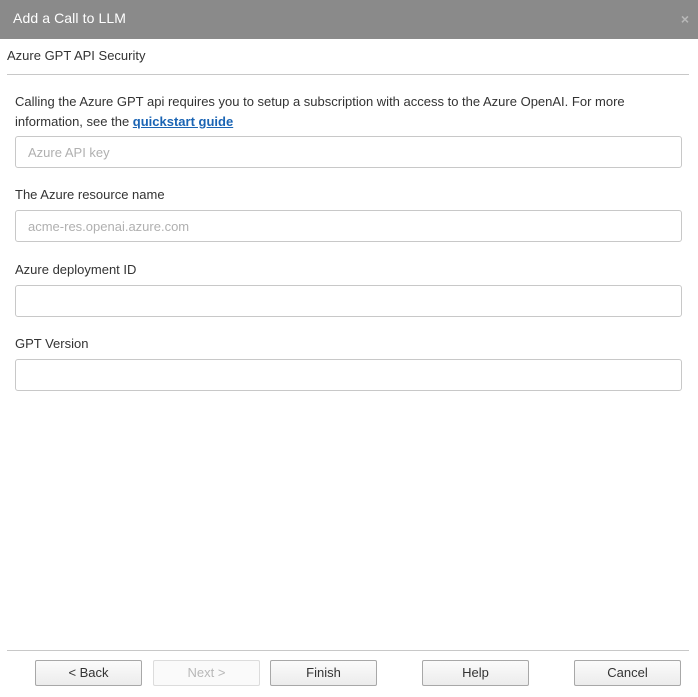 This screenshot has width=698, height=697. Describe the element at coordinates (475, 673) in the screenshot. I see `help-button: Help` at that location.